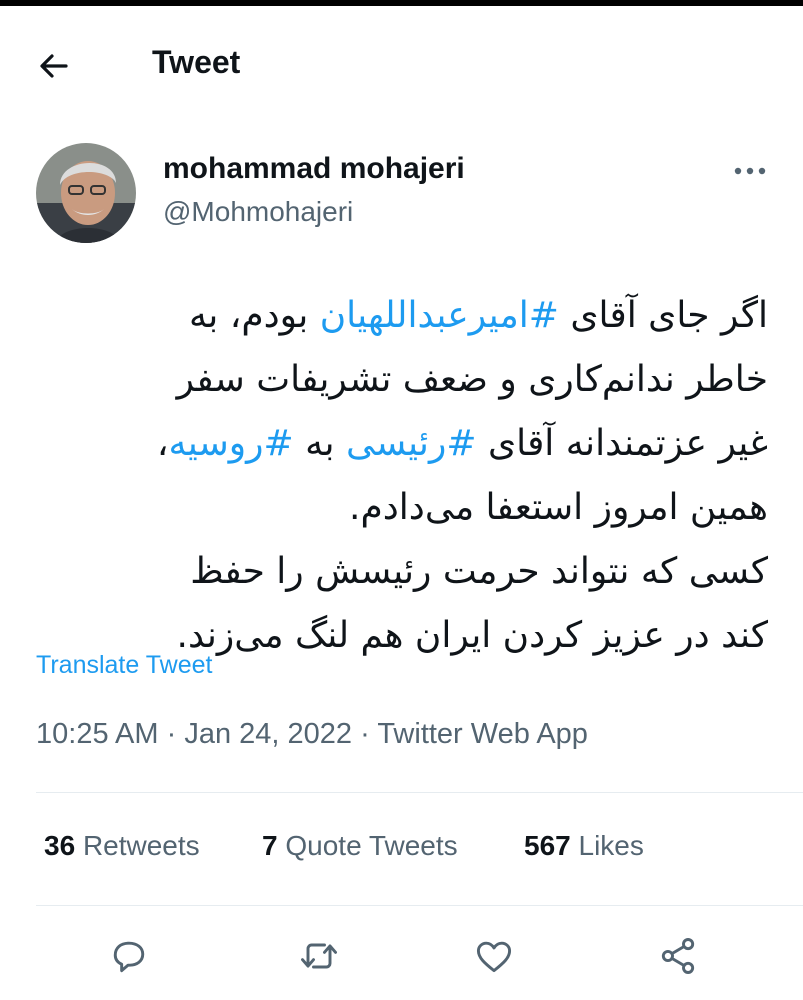 The width and height of the screenshot is (803, 1000). I want to click on tweet-text-segment: به, so click(319, 443).